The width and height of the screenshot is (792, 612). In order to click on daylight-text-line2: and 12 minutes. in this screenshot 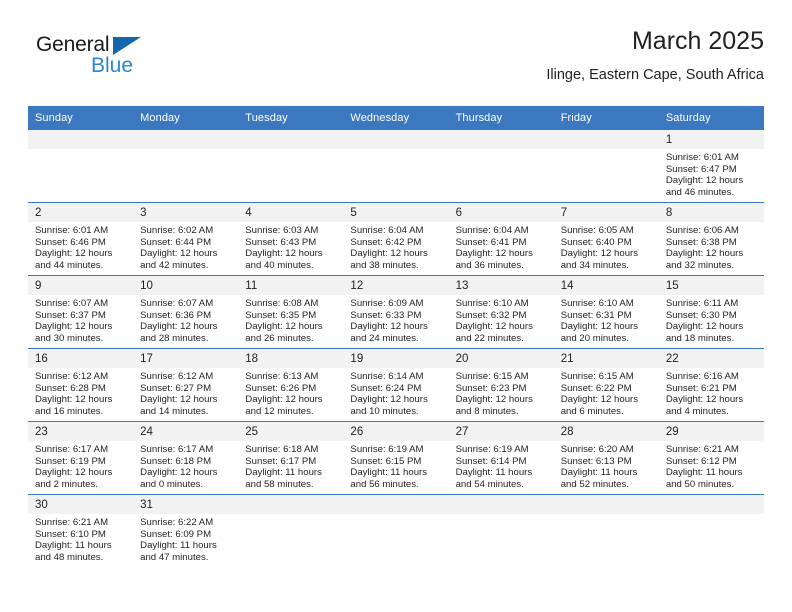, I will do `click(279, 411)`.